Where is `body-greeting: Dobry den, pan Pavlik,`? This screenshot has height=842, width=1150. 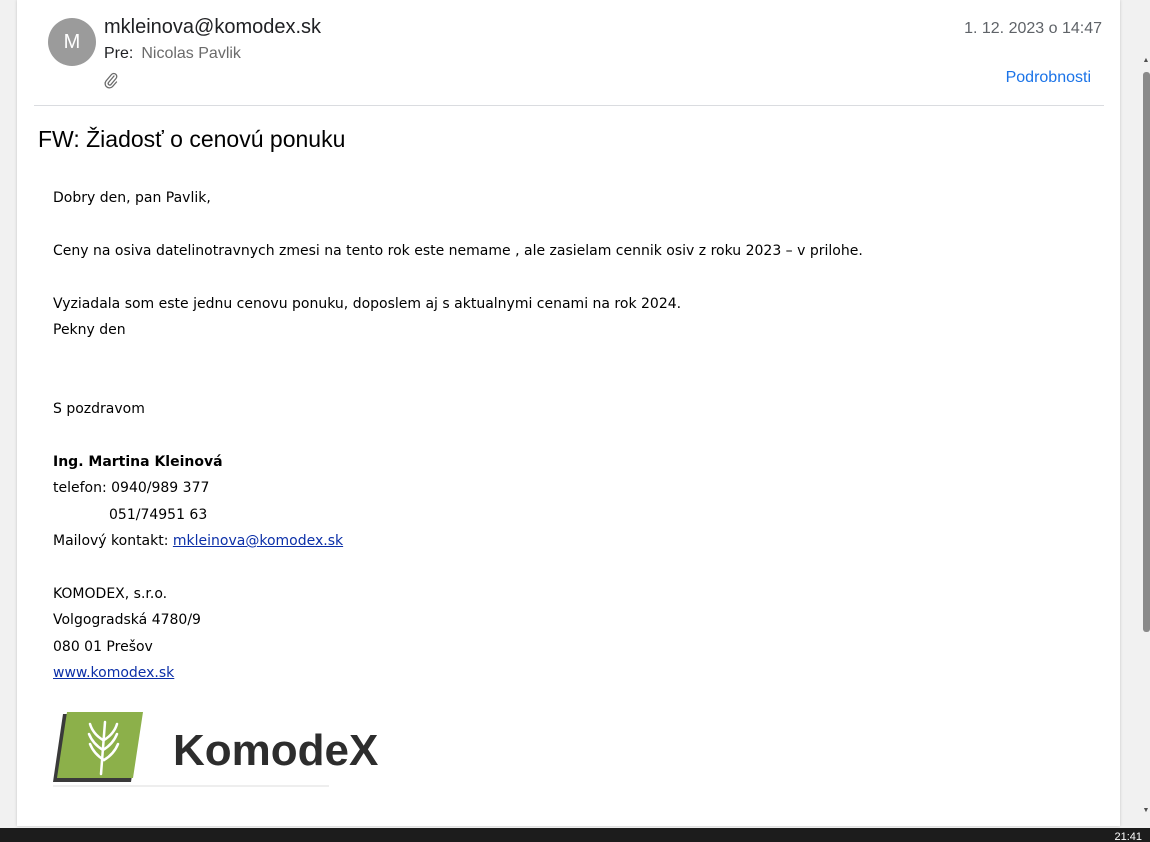 body-greeting: Dobry den, pan Pavlik, is located at coordinates (132, 198).